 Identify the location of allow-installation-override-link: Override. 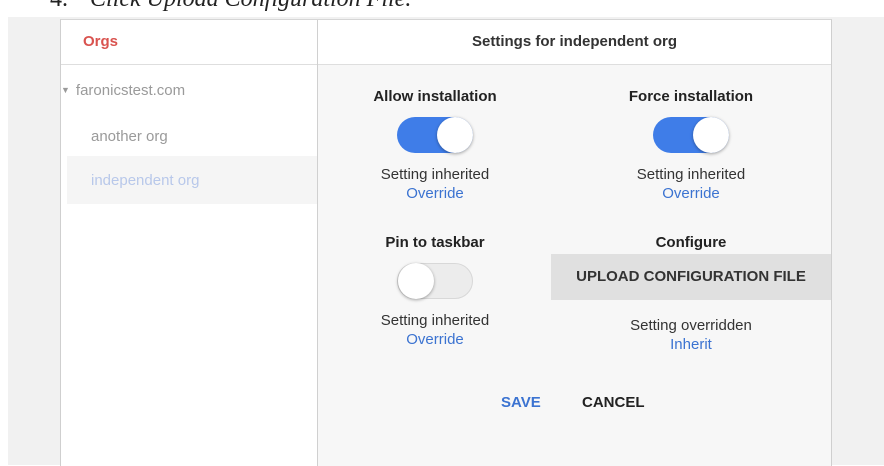
(435, 193).